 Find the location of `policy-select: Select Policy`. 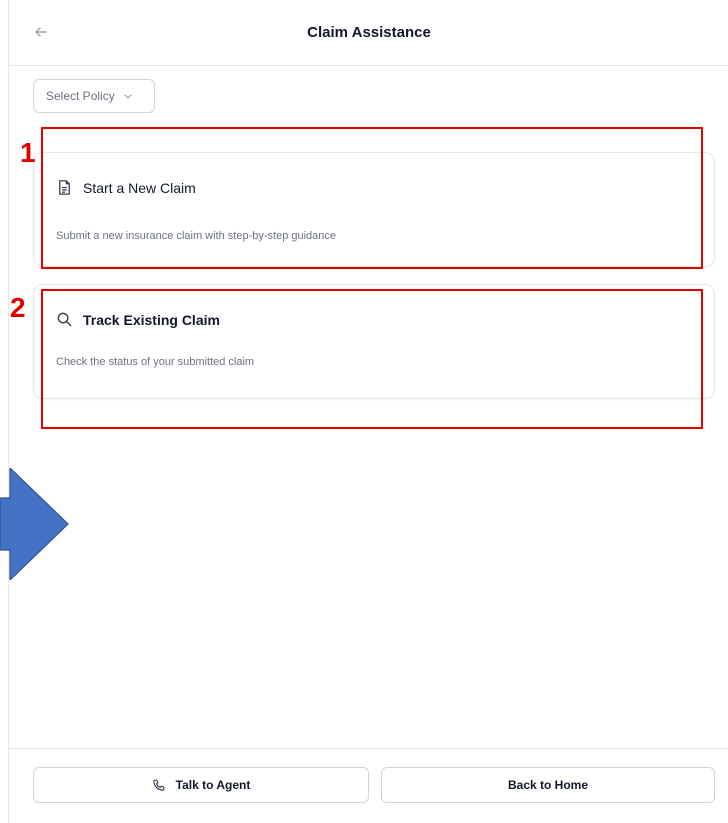

policy-select: Select Policy is located at coordinates (94, 96).